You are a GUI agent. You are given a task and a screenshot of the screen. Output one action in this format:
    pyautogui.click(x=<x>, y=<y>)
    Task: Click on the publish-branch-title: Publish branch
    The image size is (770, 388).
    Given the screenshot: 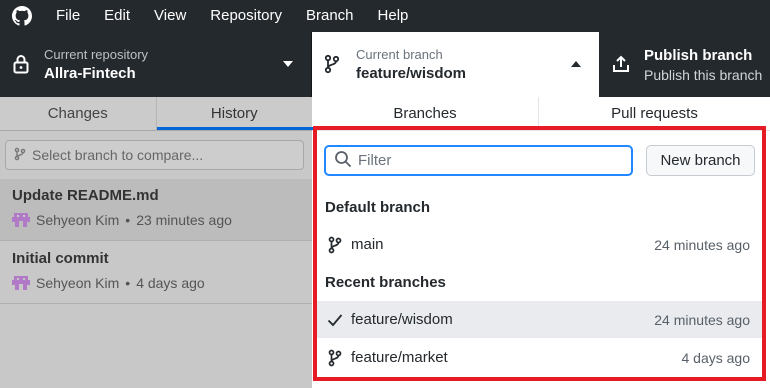 What is the action you would take?
    pyautogui.click(x=698, y=55)
    